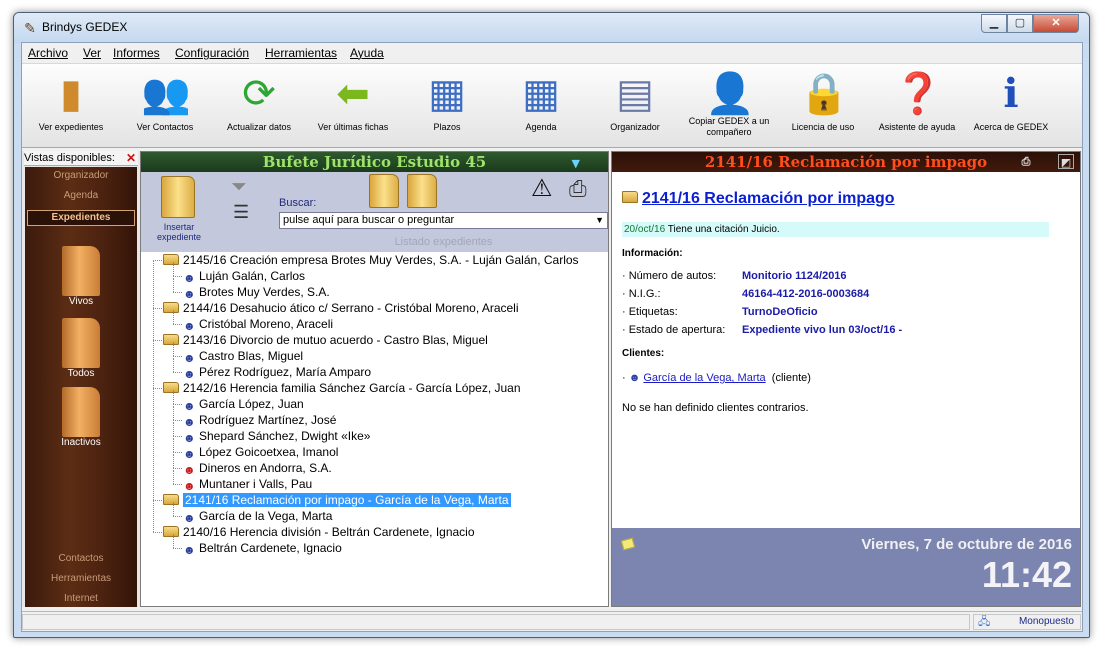 The image size is (1107, 658). I want to click on app-logo-icon: ✎, so click(30, 28).